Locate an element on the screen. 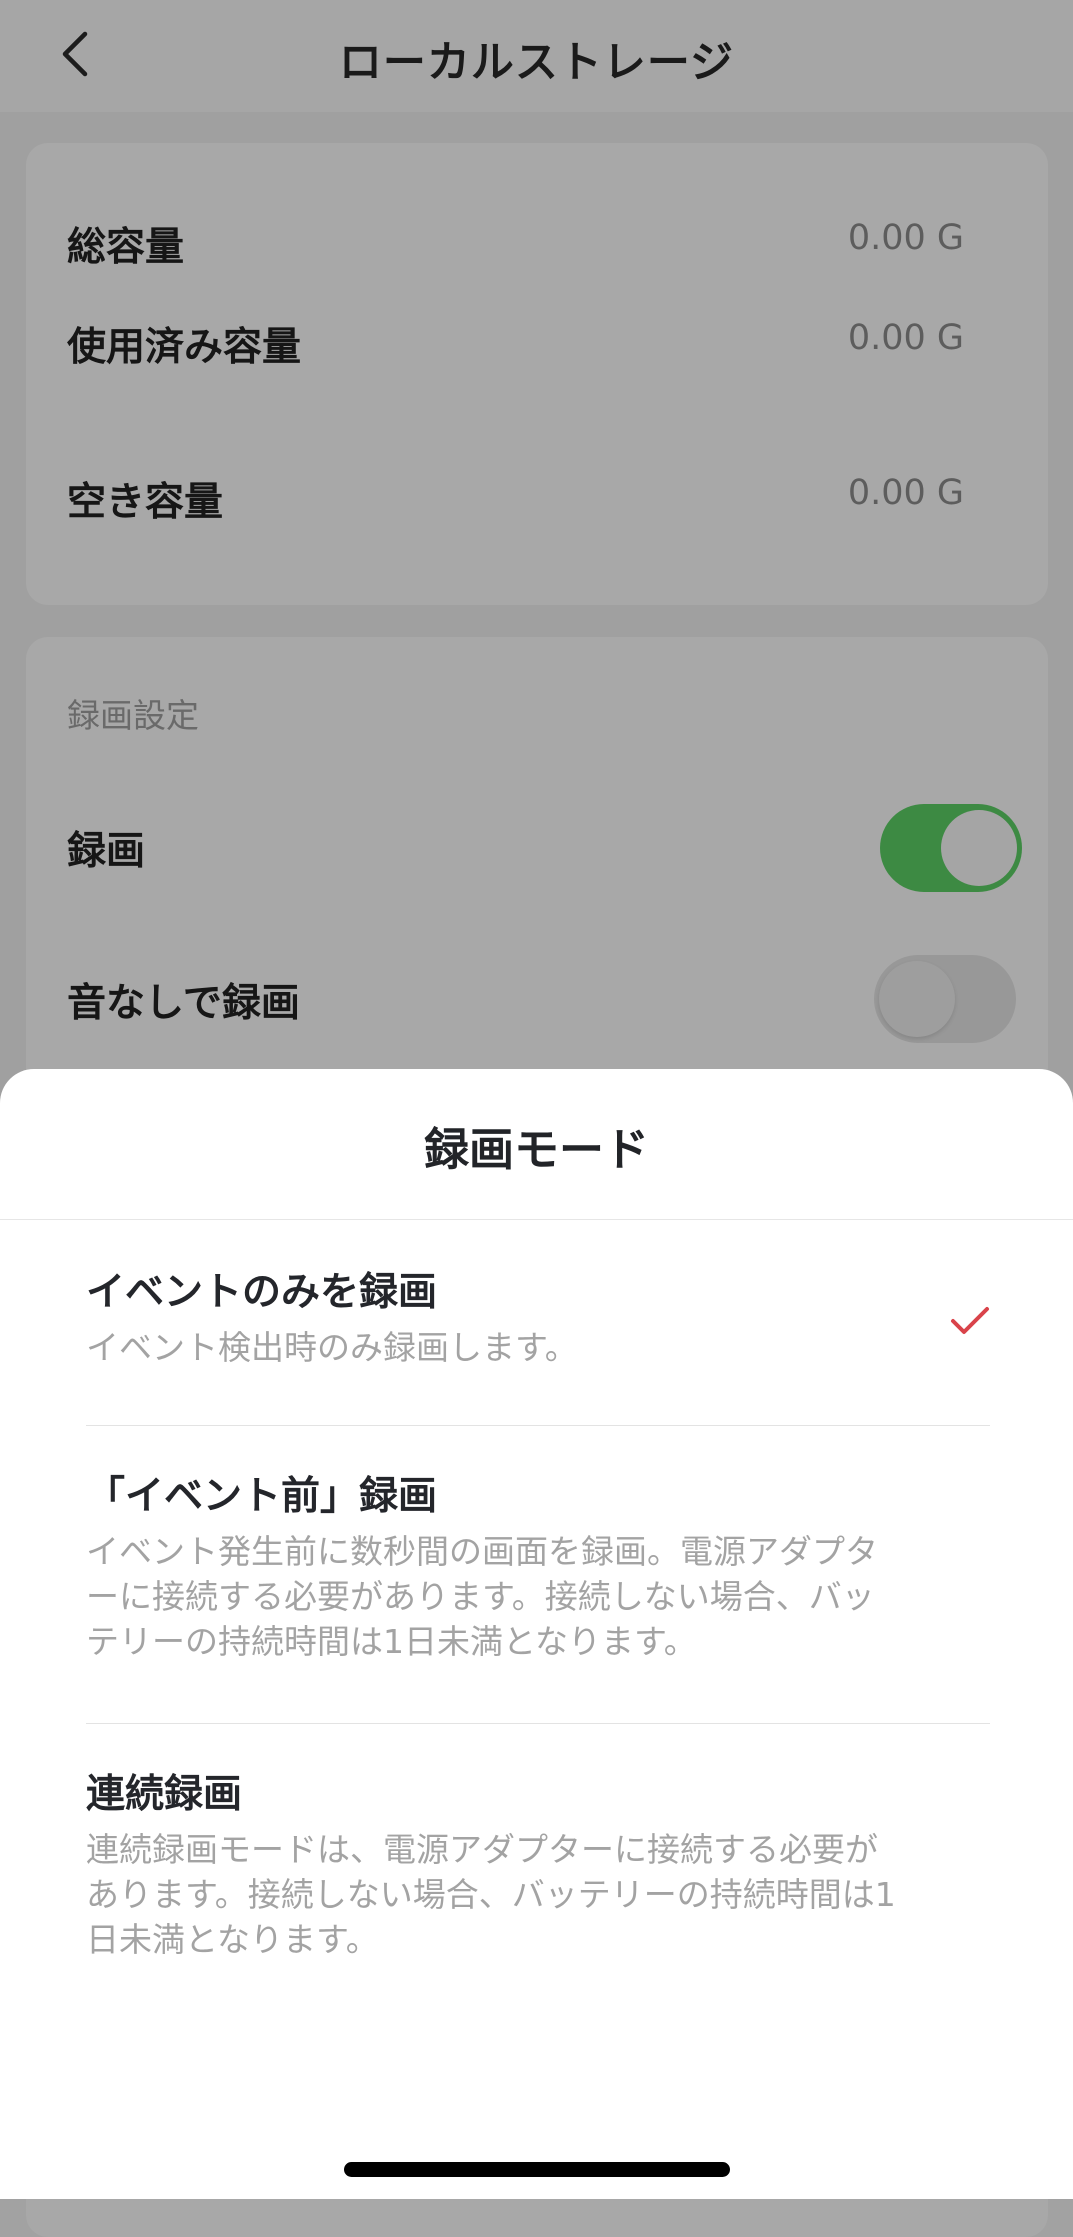 This screenshot has height=2237, width=1073. page-title: ローカルストレージ is located at coordinates (536, 63).